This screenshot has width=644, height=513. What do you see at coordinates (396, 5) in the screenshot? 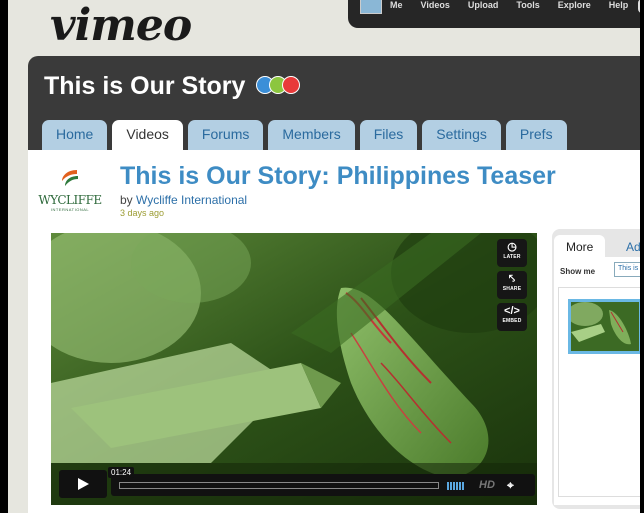
I see `nav-item-me: Me` at bounding box center [396, 5].